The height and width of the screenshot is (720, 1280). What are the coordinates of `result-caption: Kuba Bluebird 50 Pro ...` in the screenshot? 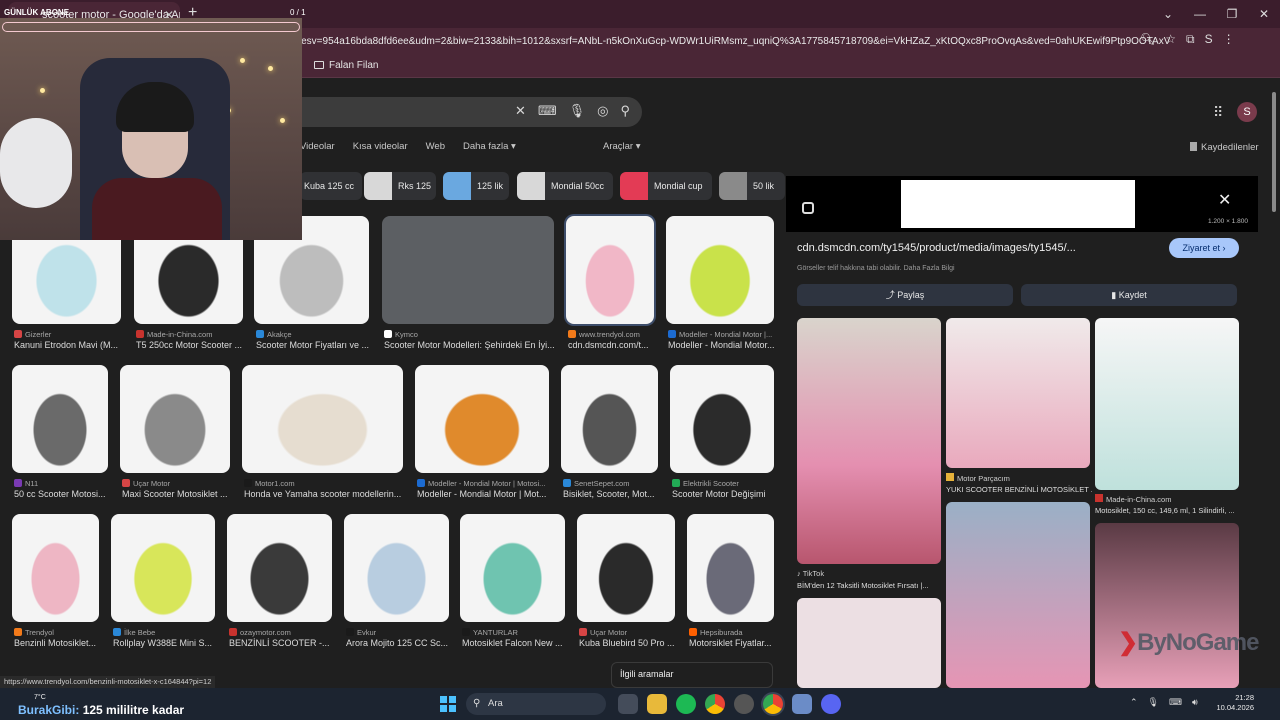 It's located at (628, 643).